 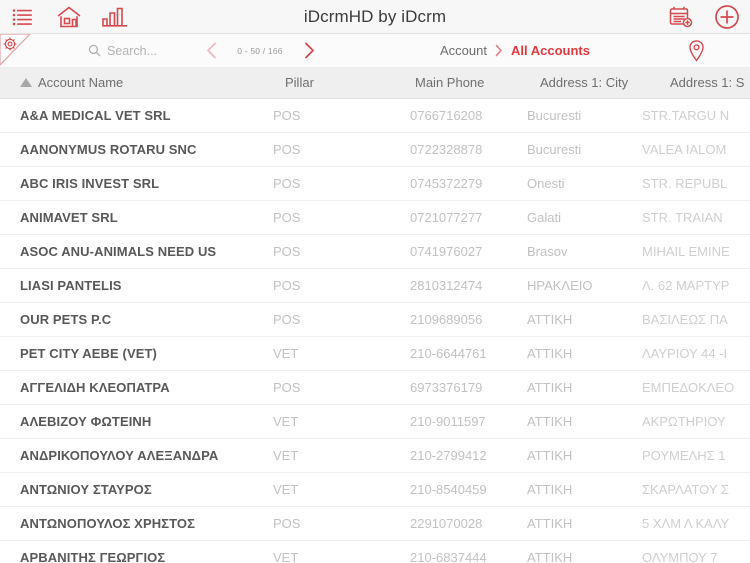 I want to click on breadcrumb-parent: Account, so click(x=463, y=50).